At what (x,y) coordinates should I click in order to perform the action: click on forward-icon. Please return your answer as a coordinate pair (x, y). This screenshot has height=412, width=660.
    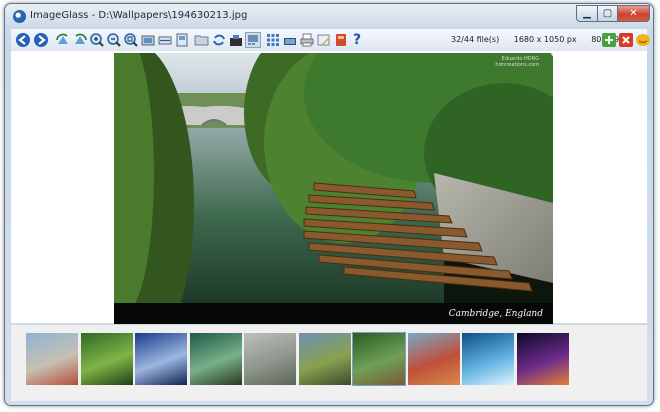
    Looking at the image, I should click on (41, 40).